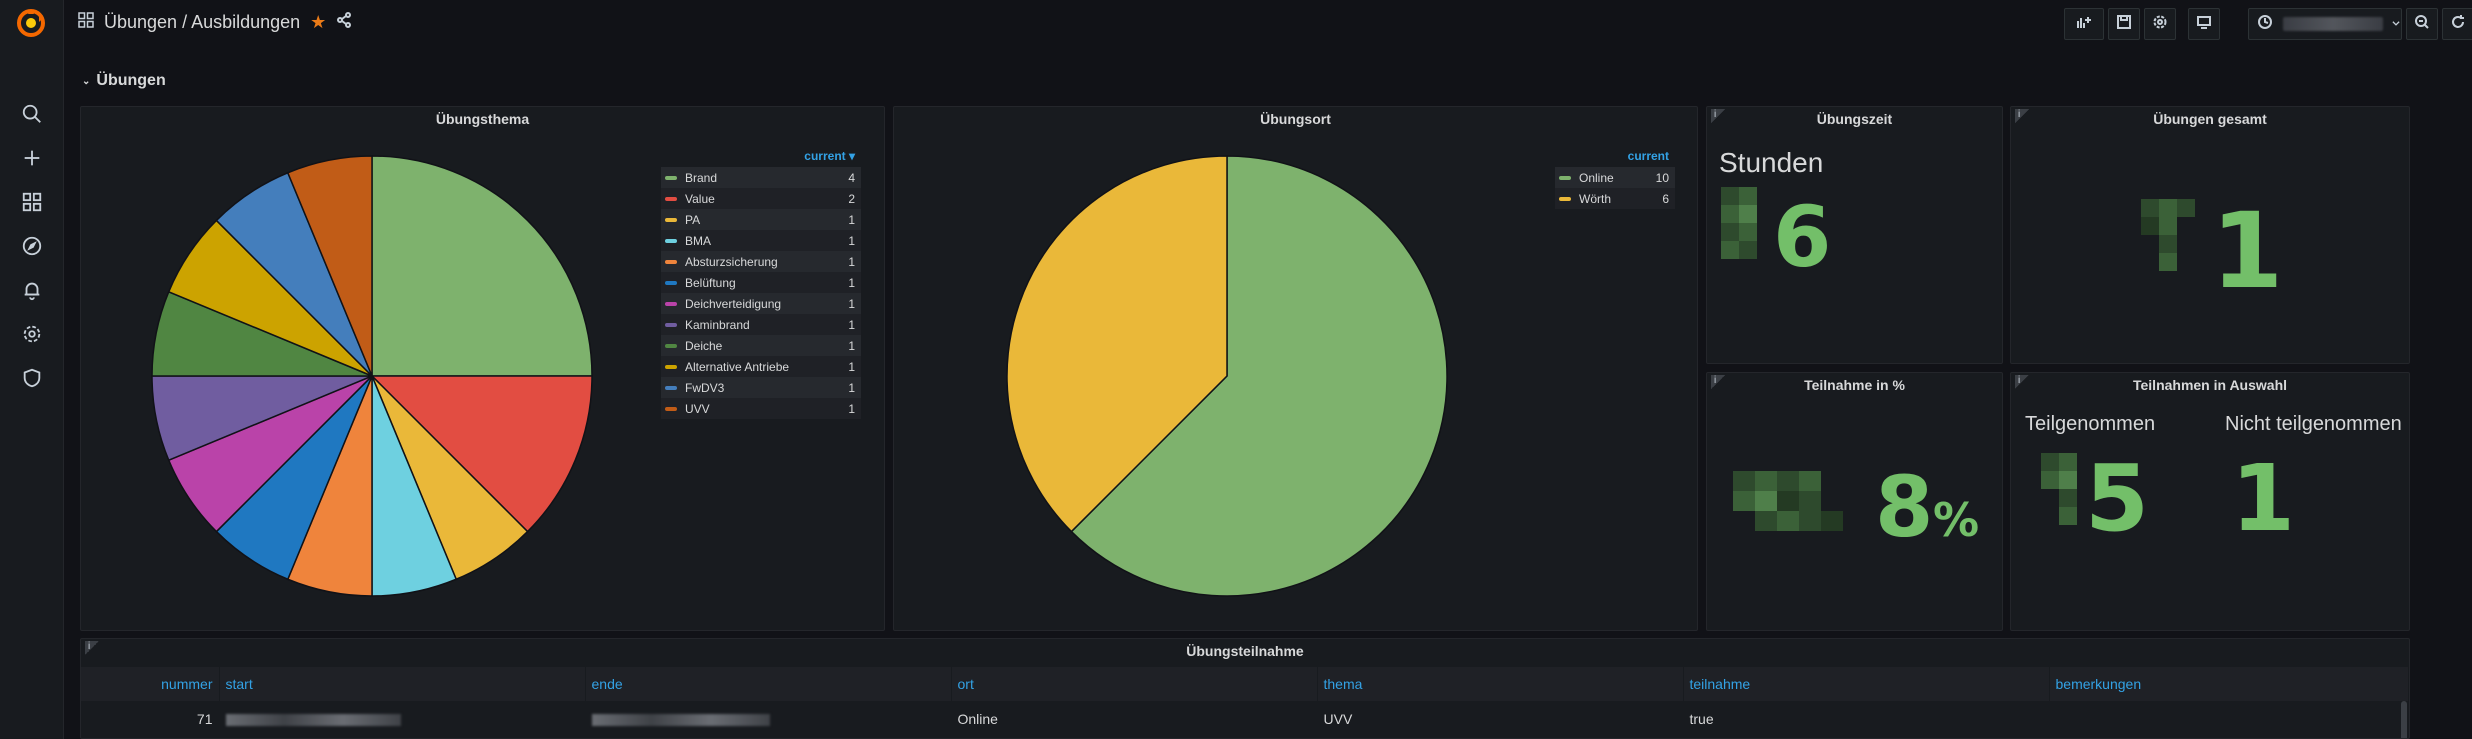  Describe the element at coordinates (1500, 719) in the screenshot. I see `cell-thema: UVV` at that location.